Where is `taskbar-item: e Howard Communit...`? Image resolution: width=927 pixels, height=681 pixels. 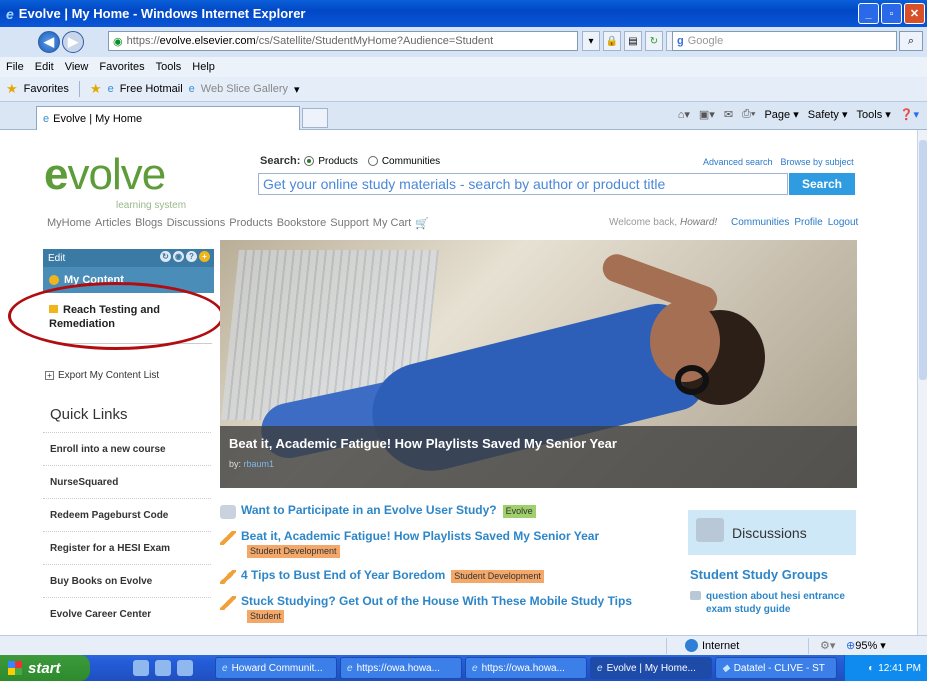 taskbar-item: e Howard Communit... is located at coordinates (276, 668).